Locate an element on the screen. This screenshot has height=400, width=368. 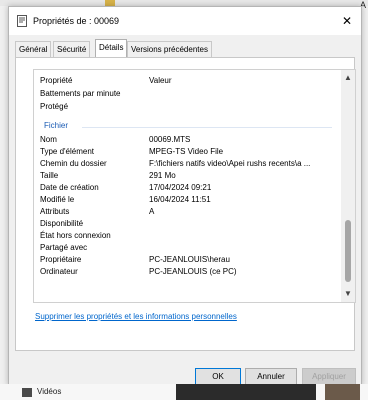
list-item: Taille 291 Mo is located at coordinates (184, 176).